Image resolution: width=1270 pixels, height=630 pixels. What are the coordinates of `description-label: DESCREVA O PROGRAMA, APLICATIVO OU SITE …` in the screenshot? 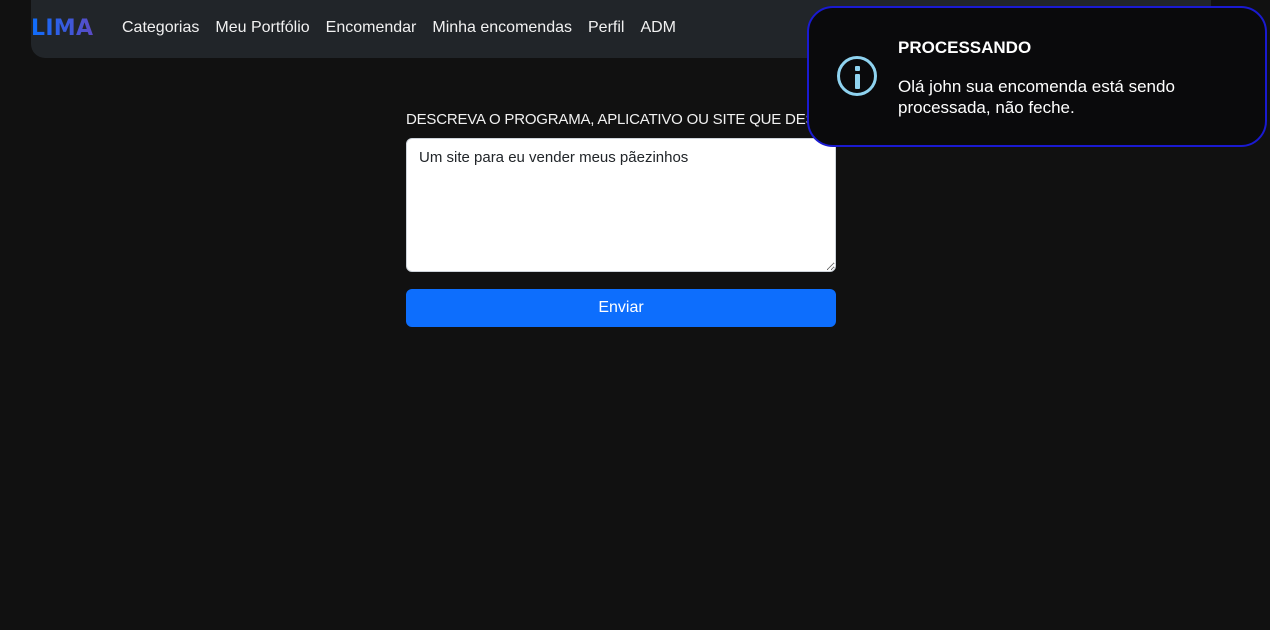 It's located at (611, 119).